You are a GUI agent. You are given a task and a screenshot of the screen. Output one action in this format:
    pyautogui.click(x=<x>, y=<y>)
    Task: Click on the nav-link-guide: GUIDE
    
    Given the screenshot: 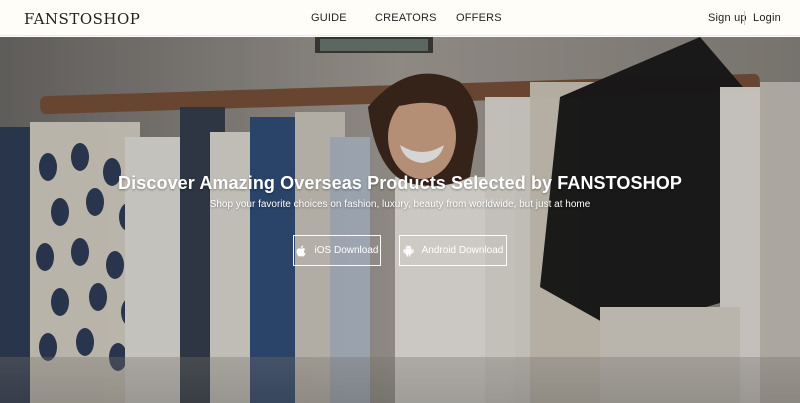 What is the action you would take?
    pyautogui.click(x=329, y=18)
    